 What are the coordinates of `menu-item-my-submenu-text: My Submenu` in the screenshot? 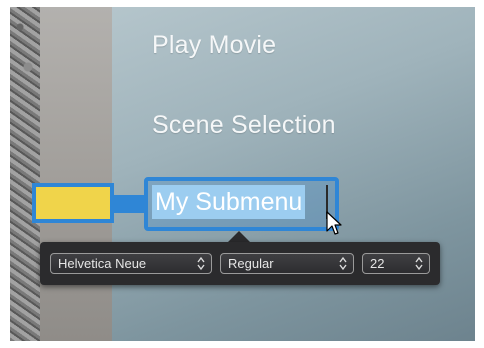 It's located at (229, 202).